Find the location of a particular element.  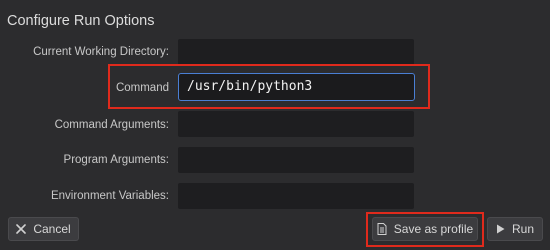

dialog-title: Configure Run Options is located at coordinates (81, 21).